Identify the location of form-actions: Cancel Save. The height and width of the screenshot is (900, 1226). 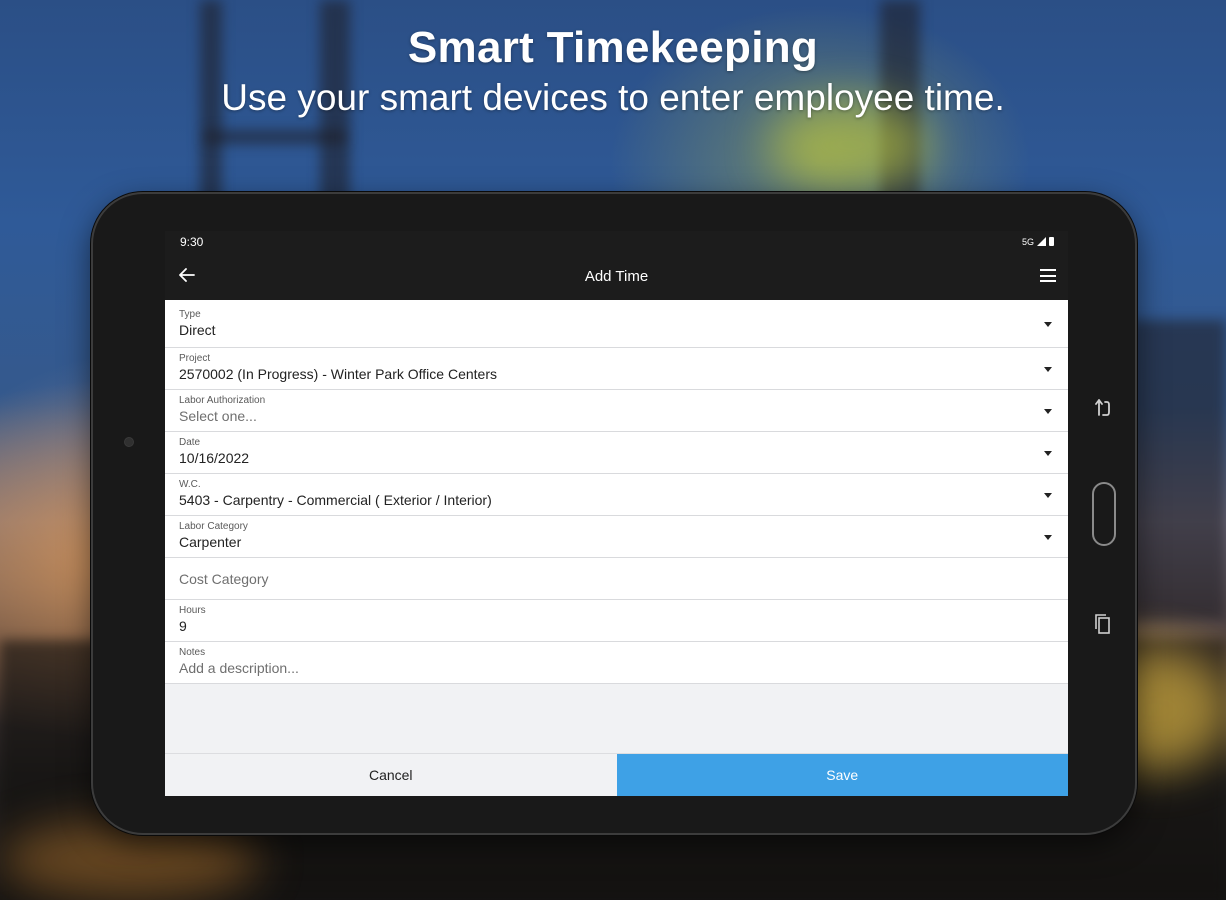
(616, 774).